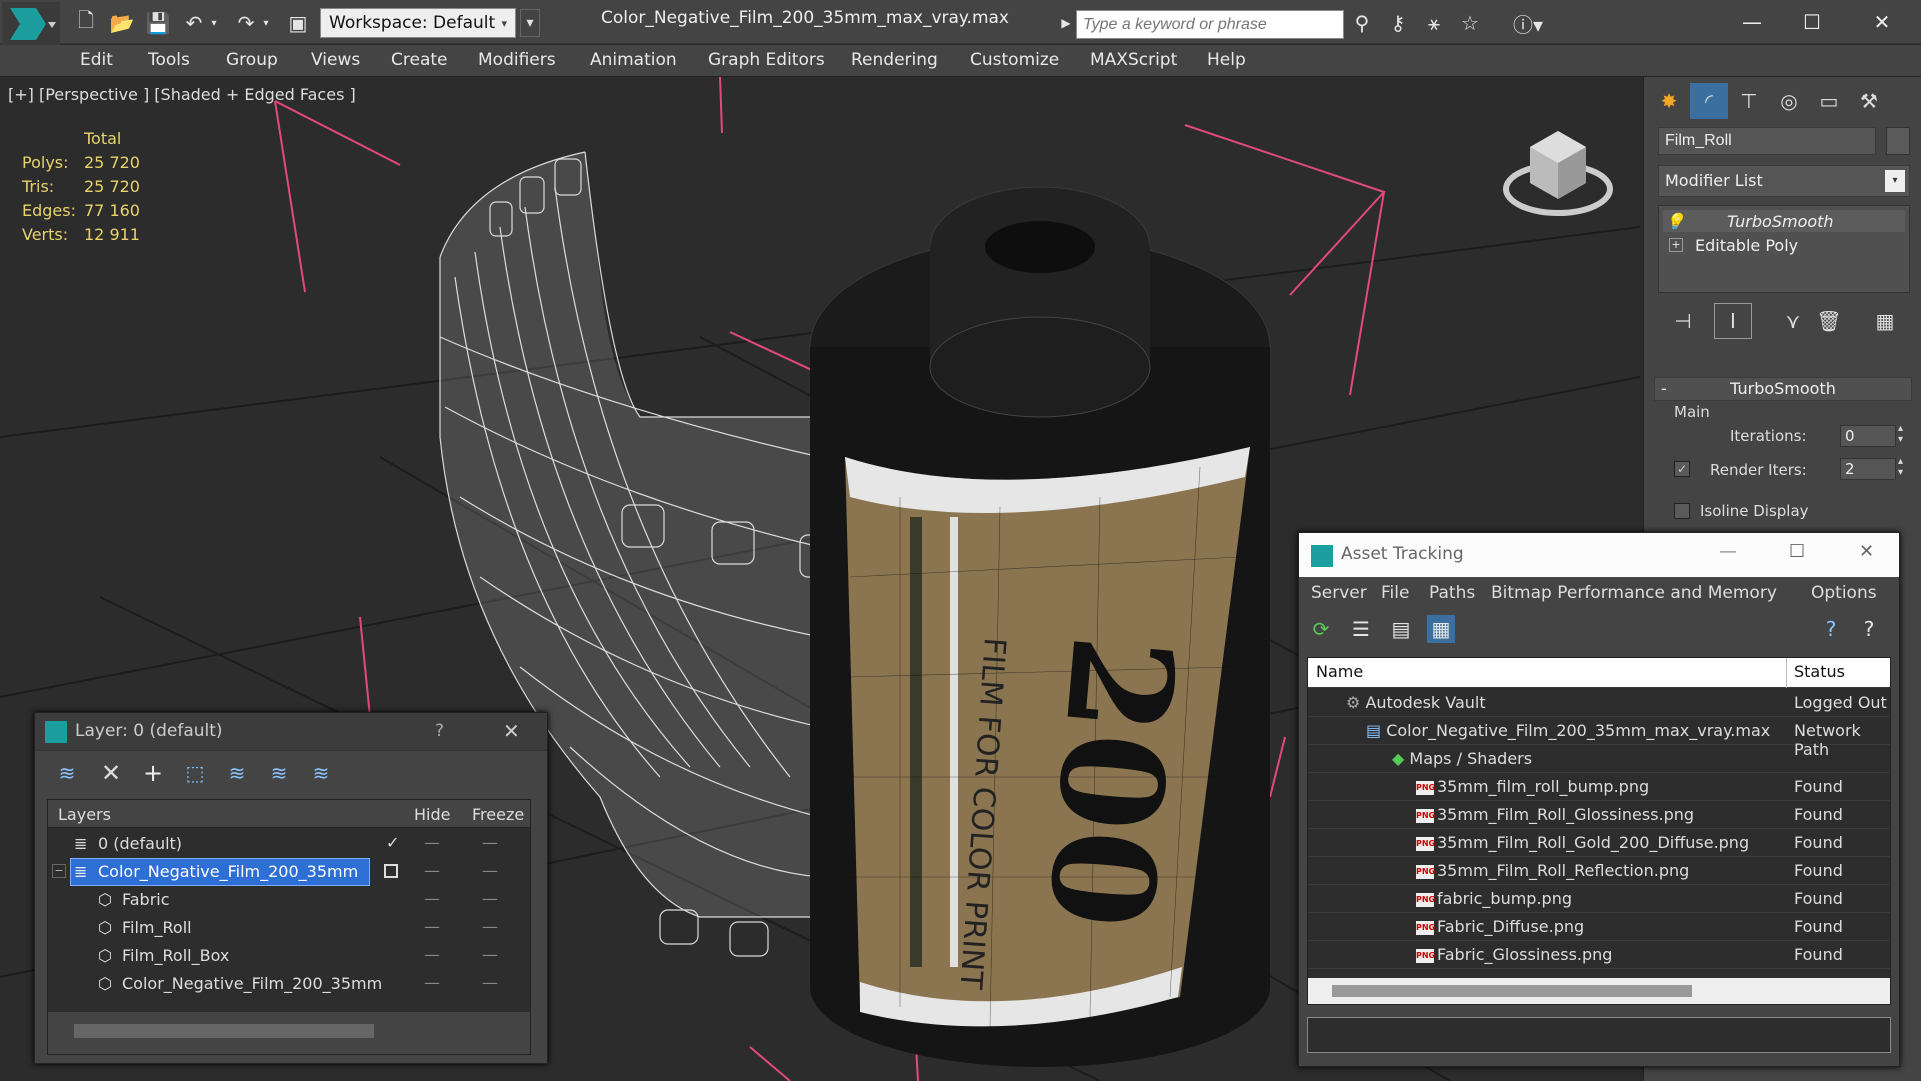 The image size is (1921, 1081). What do you see at coordinates (111, 773) in the screenshot?
I see `delete-layer-icon: ✕` at bounding box center [111, 773].